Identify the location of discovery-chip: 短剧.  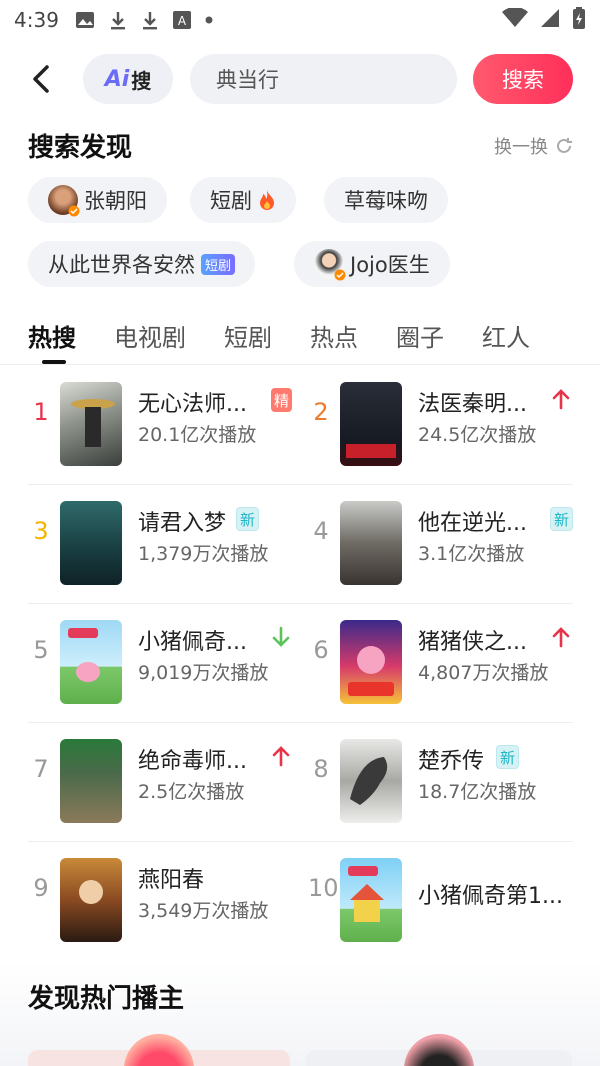
(243, 200).